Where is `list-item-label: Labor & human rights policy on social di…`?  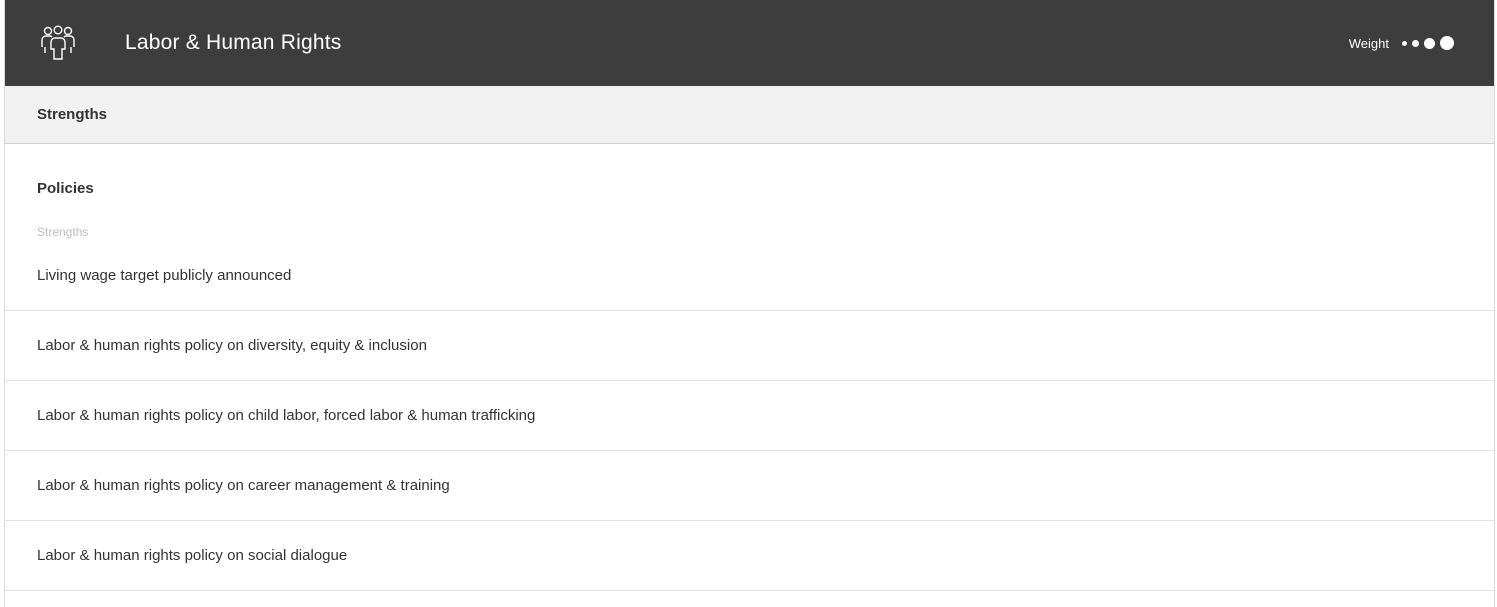 list-item-label: Labor & human rights policy on social di… is located at coordinates (192, 555).